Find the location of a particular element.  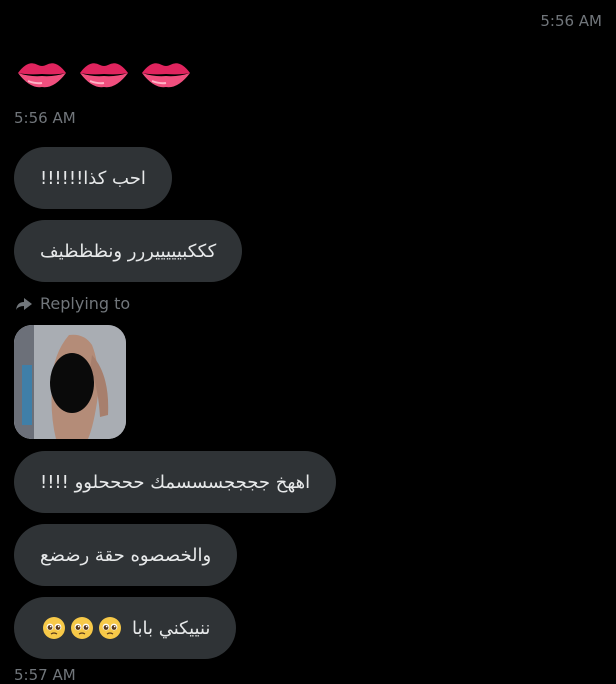

timestamp-bottom: 5:57 AM is located at coordinates (45, 675).